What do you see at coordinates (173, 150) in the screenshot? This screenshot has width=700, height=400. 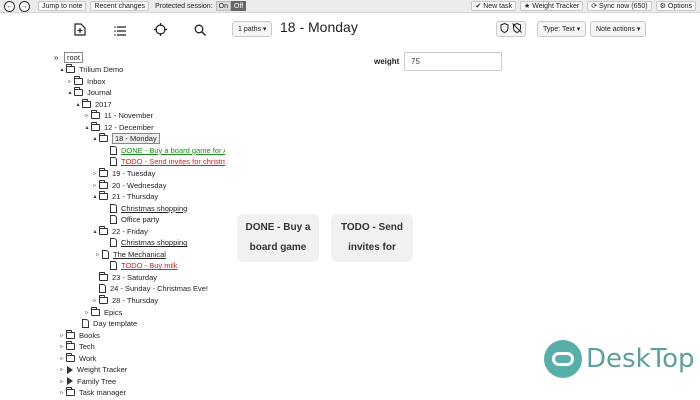 I see `tree-item-label: DONE - Buy a board game for A` at bounding box center [173, 150].